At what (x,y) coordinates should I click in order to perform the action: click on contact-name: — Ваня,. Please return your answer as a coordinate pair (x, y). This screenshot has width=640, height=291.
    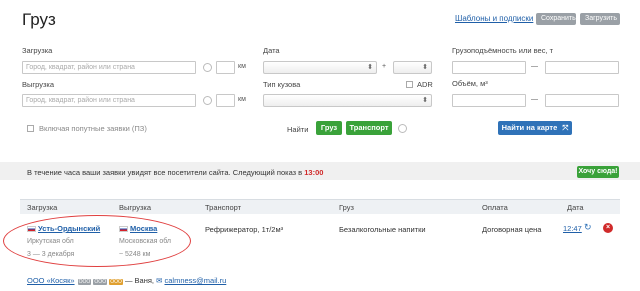
    Looking at the image, I should click on (139, 280).